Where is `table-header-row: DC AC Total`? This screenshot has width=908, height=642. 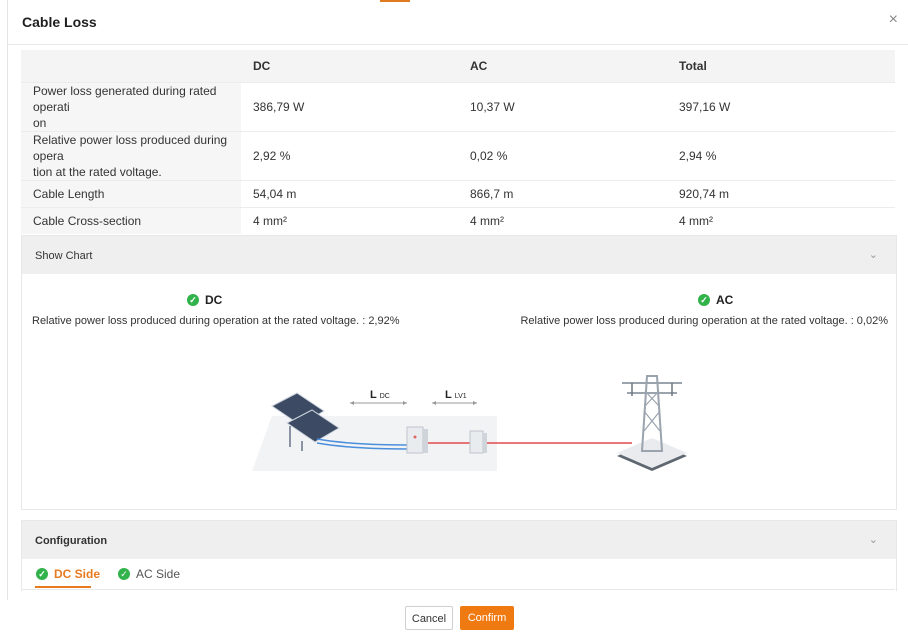 table-header-row: DC AC Total is located at coordinates (458, 66).